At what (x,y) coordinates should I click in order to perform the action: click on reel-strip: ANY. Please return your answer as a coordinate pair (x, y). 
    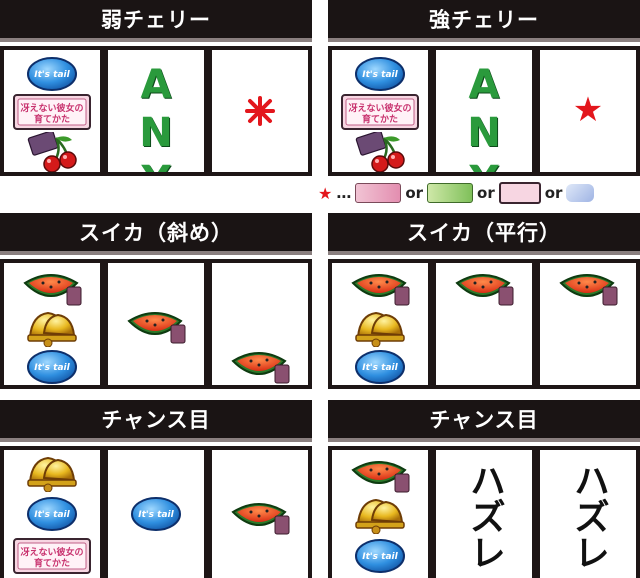
    Looking at the image, I should click on (156, 111).